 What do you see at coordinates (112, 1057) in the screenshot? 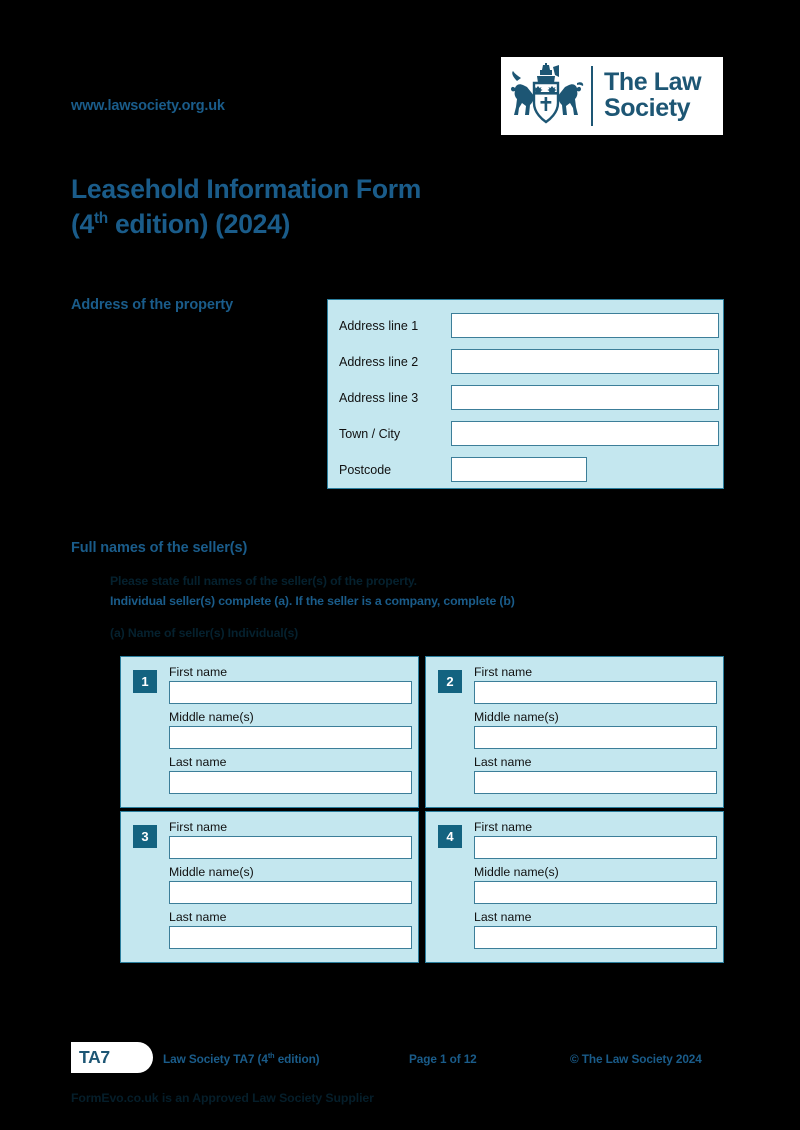
I see `form-code-badge: TA7` at bounding box center [112, 1057].